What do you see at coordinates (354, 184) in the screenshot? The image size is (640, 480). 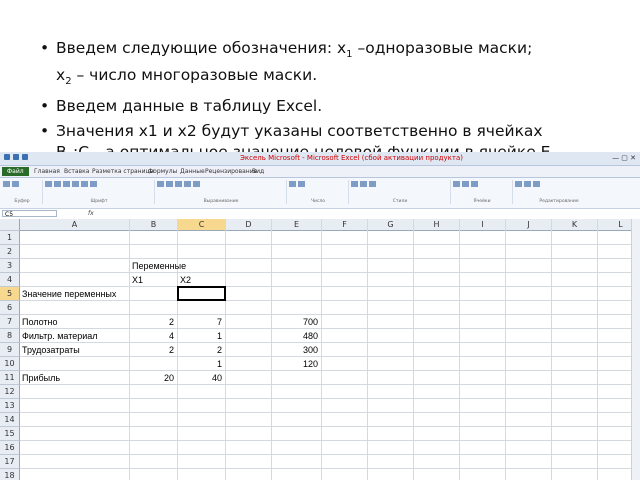 I see `conditional-format-icon` at bounding box center [354, 184].